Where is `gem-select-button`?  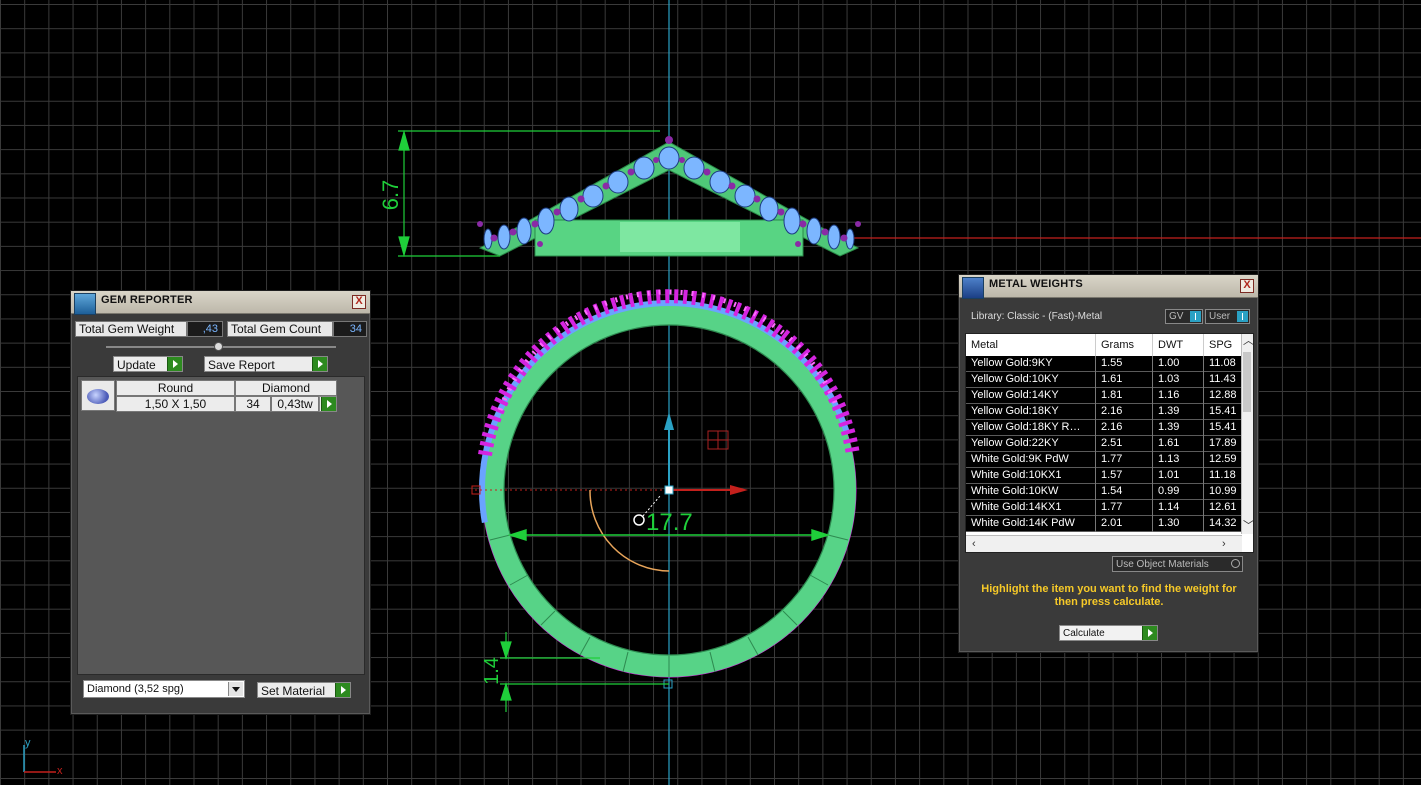 gem-select-button is located at coordinates (328, 404).